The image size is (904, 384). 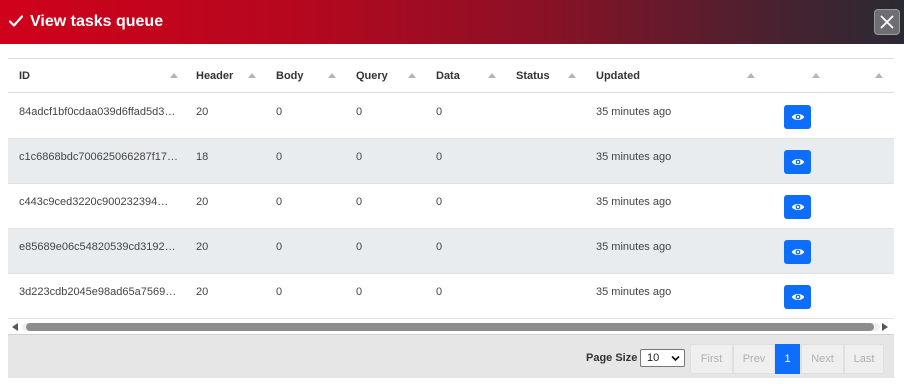 I want to click on last-page-button: Last, so click(x=864, y=359).